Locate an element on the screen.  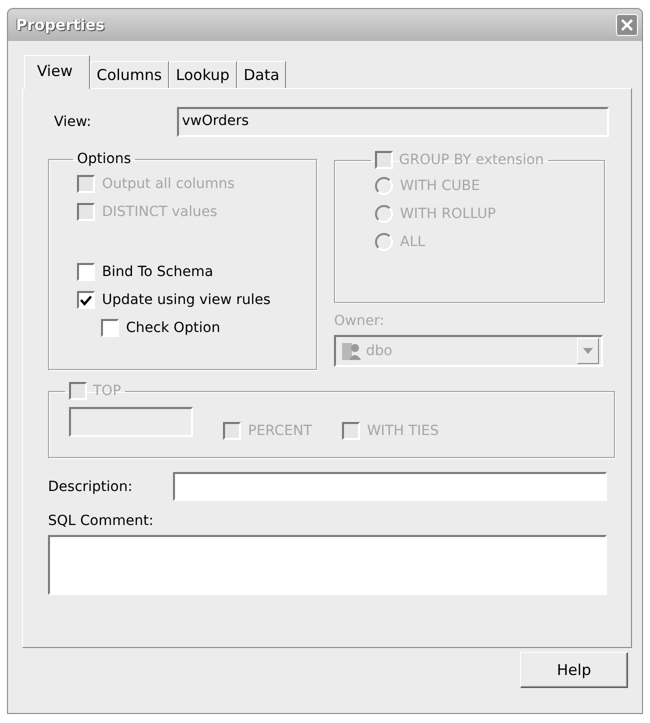
tab: Lookup is located at coordinates (202, 74).